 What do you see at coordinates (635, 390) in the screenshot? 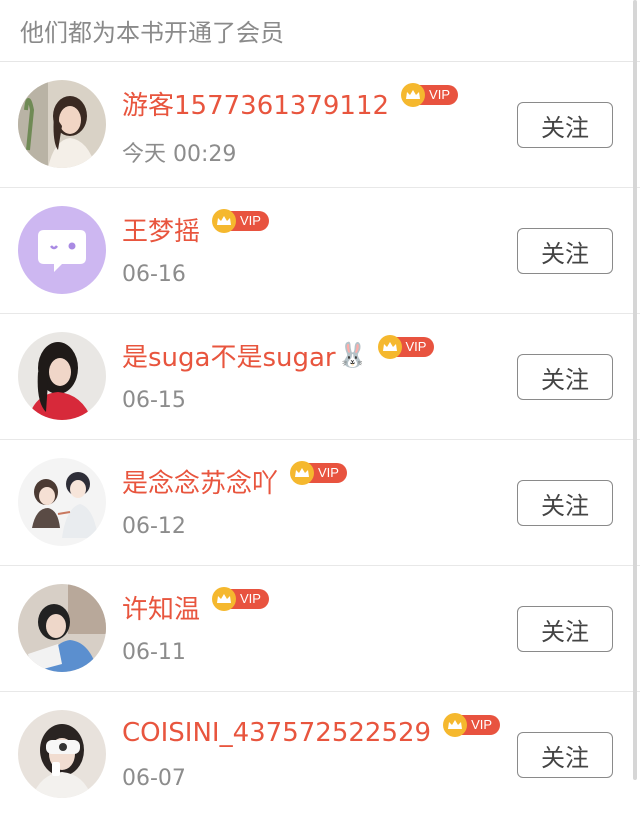
I see `scrollbar` at bounding box center [635, 390].